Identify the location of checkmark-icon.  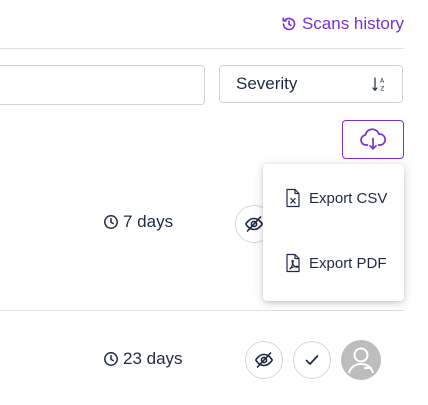
(312, 360).